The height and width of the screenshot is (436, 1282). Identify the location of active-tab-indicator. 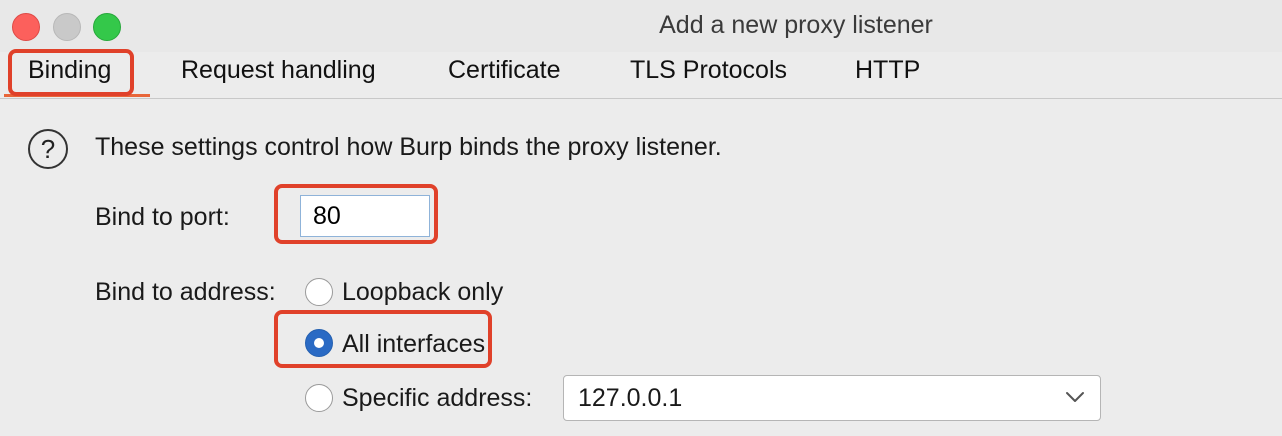
(77, 95).